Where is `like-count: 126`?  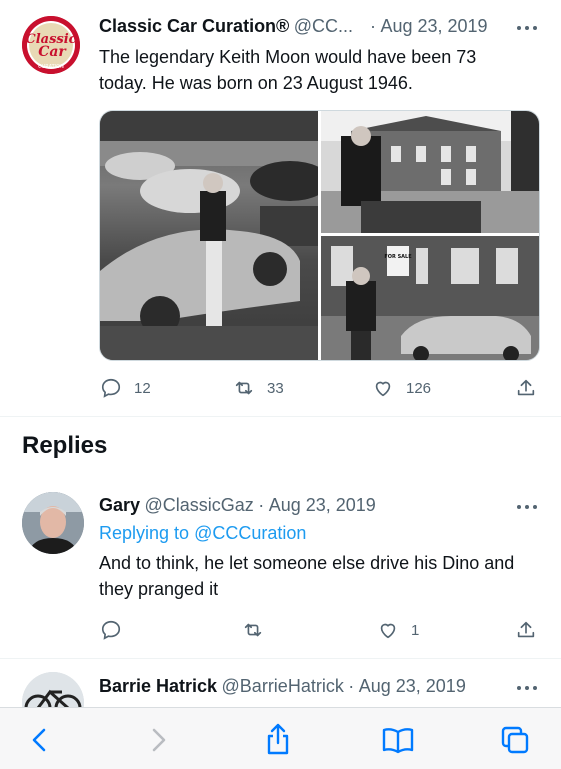 like-count: 126 is located at coordinates (419, 388).